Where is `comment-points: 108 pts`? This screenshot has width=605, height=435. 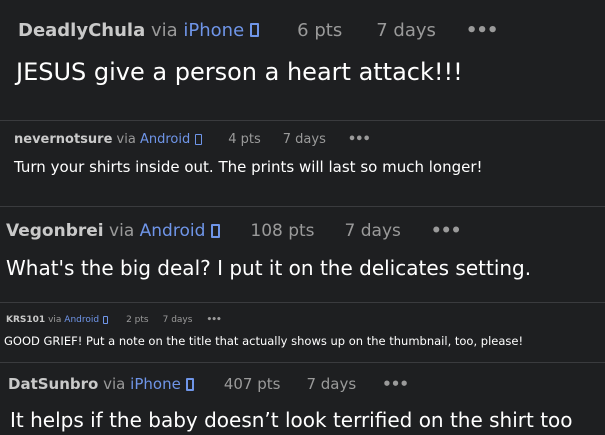
comment-points: 108 pts is located at coordinates (282, 231).